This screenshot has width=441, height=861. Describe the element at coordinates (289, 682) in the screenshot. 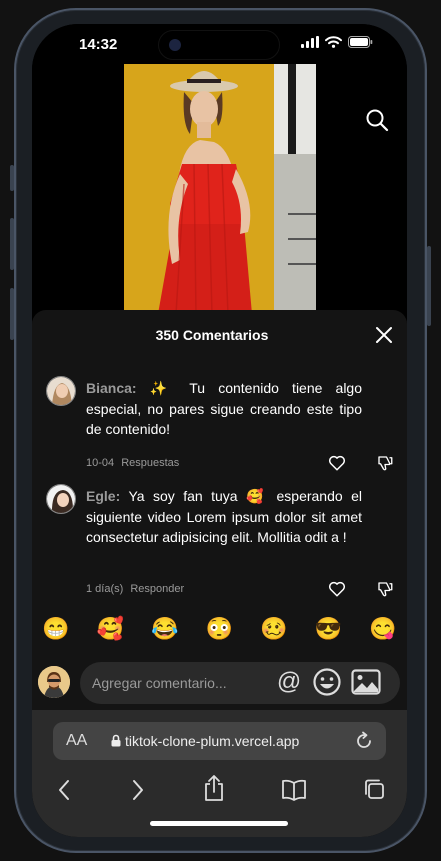

I see `mention-icon: @` at that location.